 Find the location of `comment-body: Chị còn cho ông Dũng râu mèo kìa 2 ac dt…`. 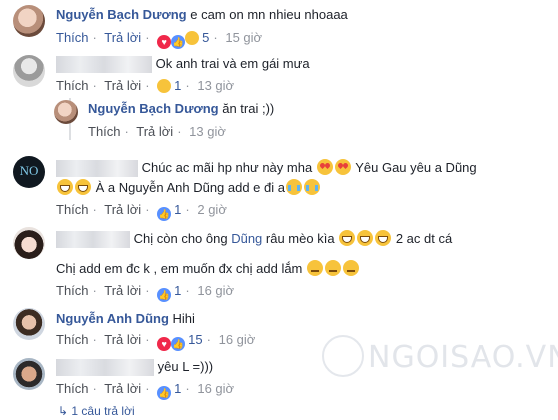

comment-body: Chị còn cho ông Dũng râu mèo kìa 2 ac dt… is located at coordinates (254, 239).